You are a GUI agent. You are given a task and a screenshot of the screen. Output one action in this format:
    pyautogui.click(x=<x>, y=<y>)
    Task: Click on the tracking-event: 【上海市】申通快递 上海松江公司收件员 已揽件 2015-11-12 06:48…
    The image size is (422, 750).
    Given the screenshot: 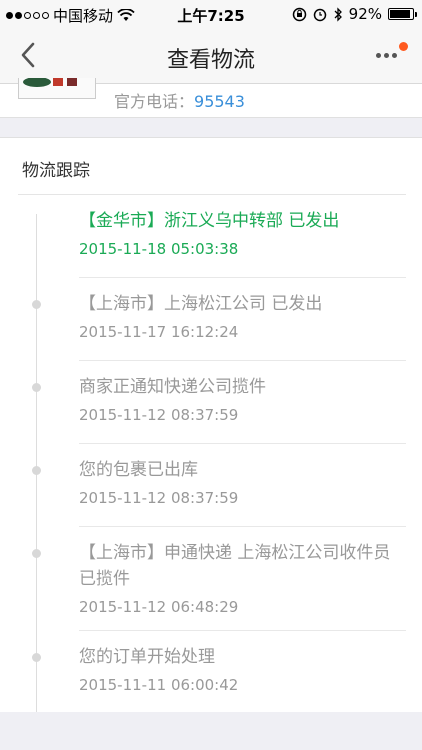 What is the action you would take?
    pyautogui.click(x=241, y=578)
    